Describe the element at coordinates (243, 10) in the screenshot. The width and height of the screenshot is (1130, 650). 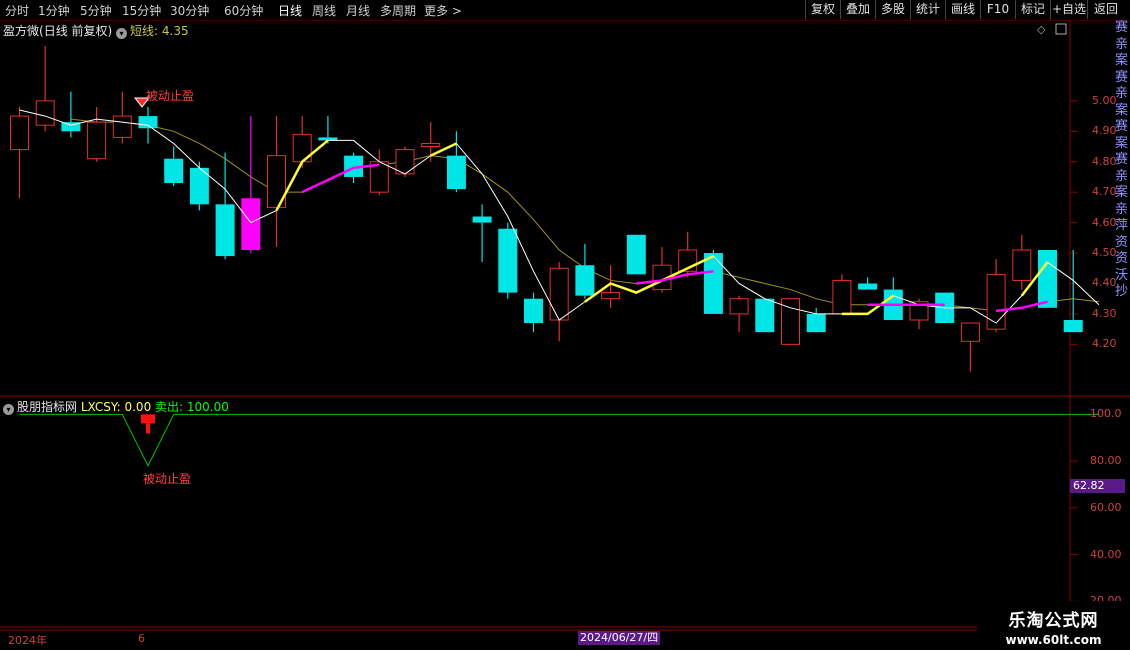
I see `tab-60min: 60分钟` at that location.